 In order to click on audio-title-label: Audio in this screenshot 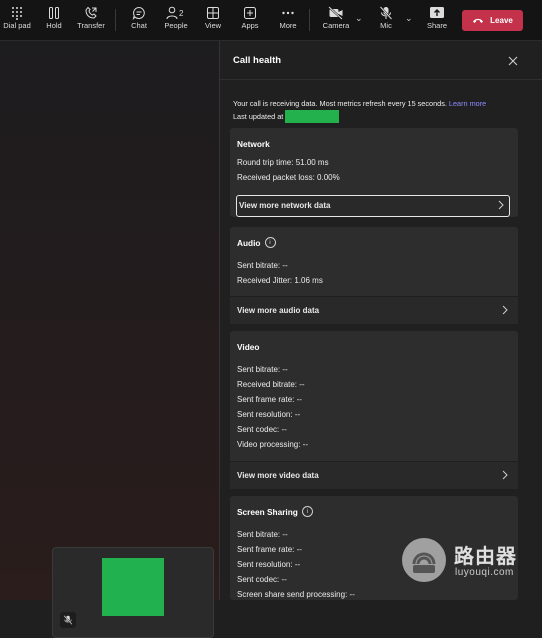, I will do `click(249, 242)`.